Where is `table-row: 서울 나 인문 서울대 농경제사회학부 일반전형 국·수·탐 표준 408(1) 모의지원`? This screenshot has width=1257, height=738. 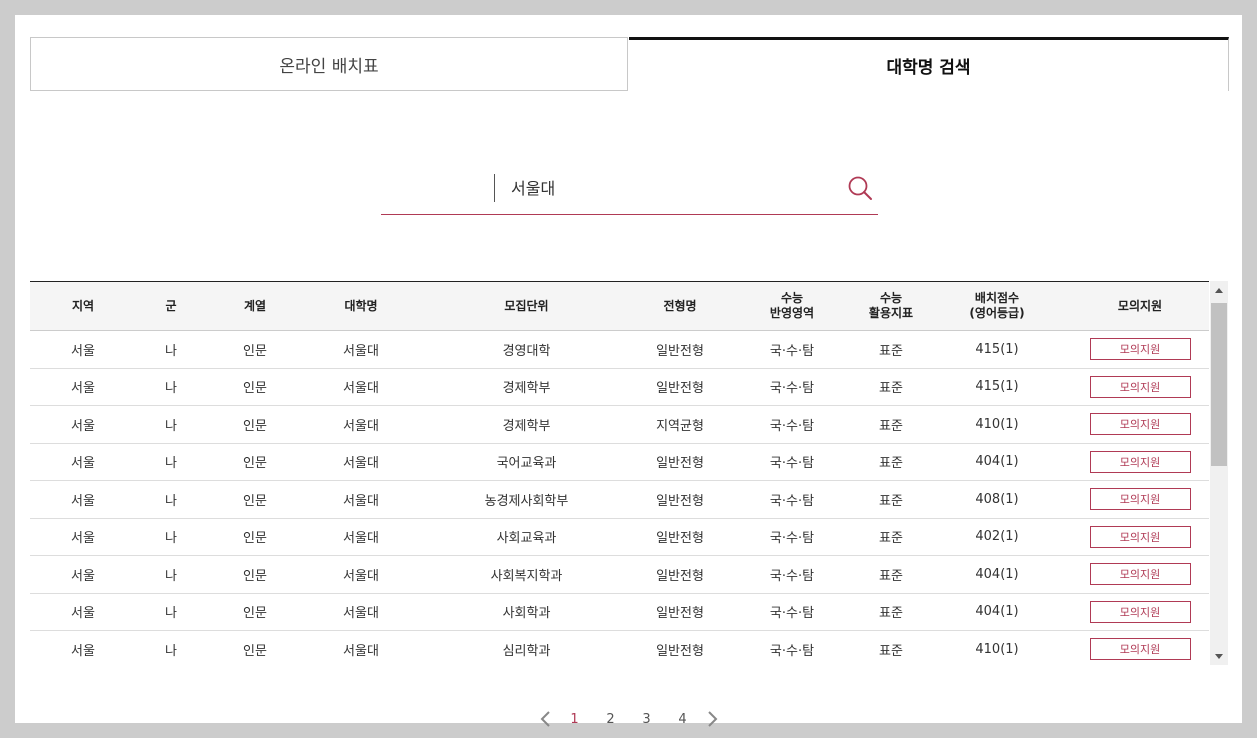
table-row: 서울 나 인문 서울대 농경제사회학부 일반전형 국·수·탐 표준 408(1) 모의지원 is located at coordinates (619, 499).